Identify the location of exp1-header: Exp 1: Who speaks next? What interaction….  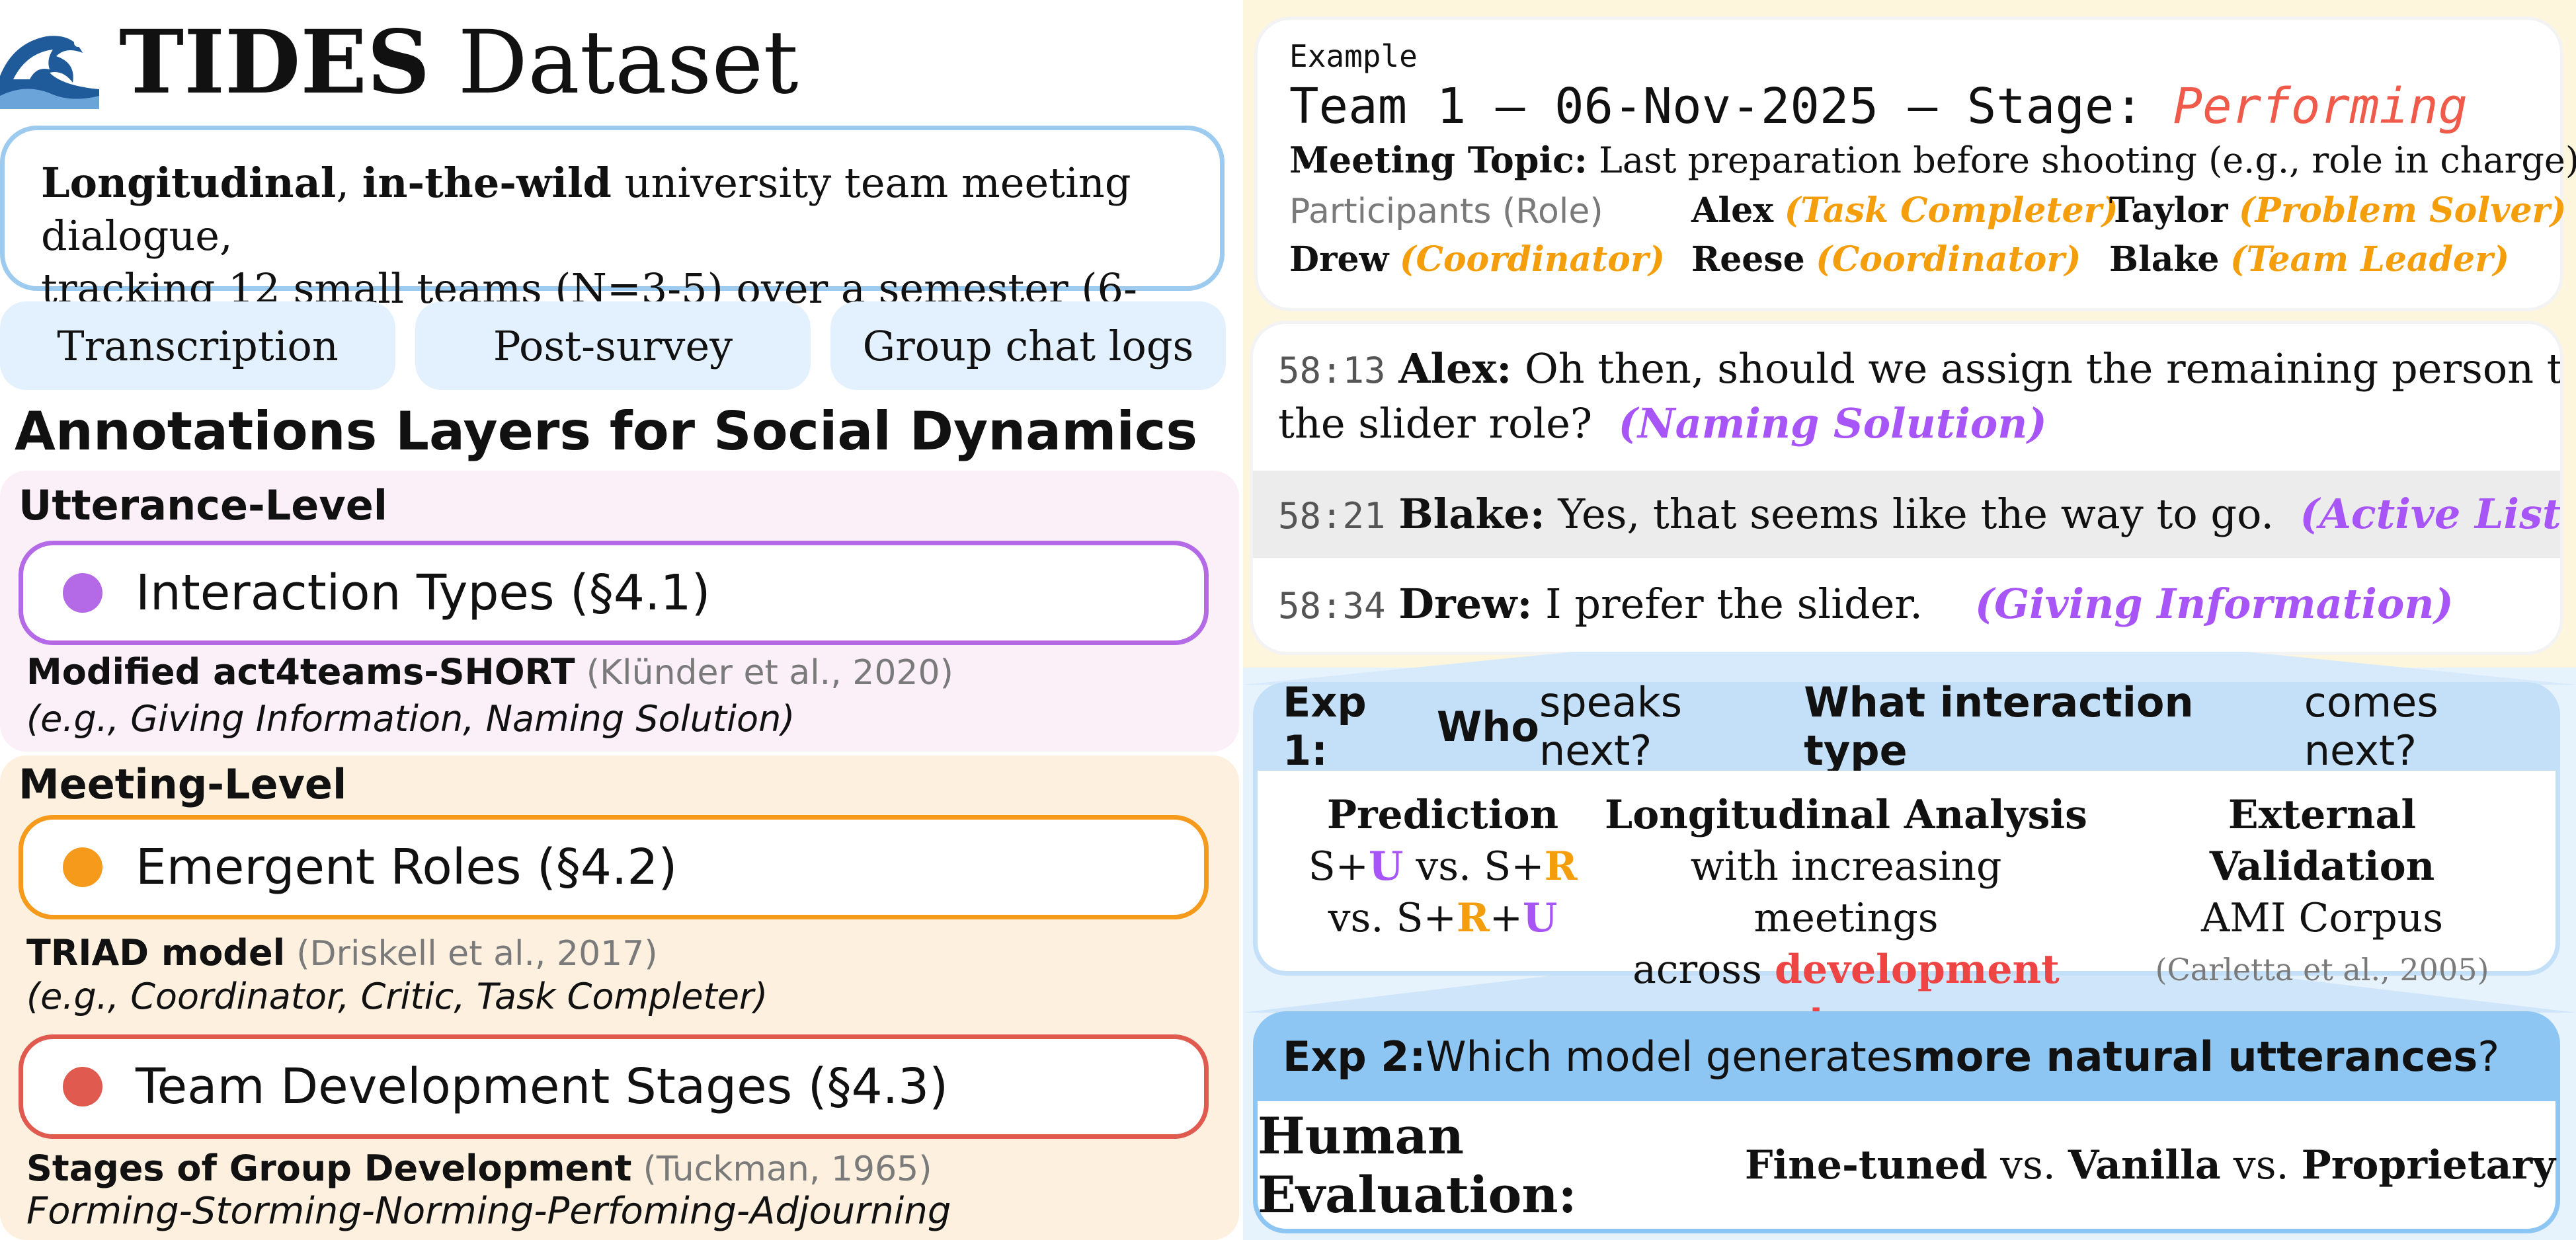
(1907, 727).